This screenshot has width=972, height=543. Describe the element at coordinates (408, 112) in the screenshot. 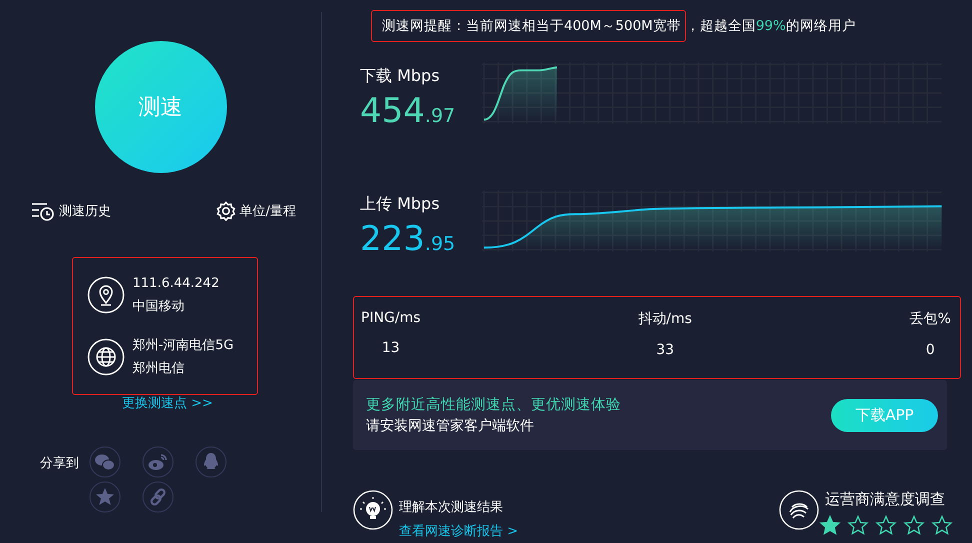

I see `download-speed: 454.97` at that location.